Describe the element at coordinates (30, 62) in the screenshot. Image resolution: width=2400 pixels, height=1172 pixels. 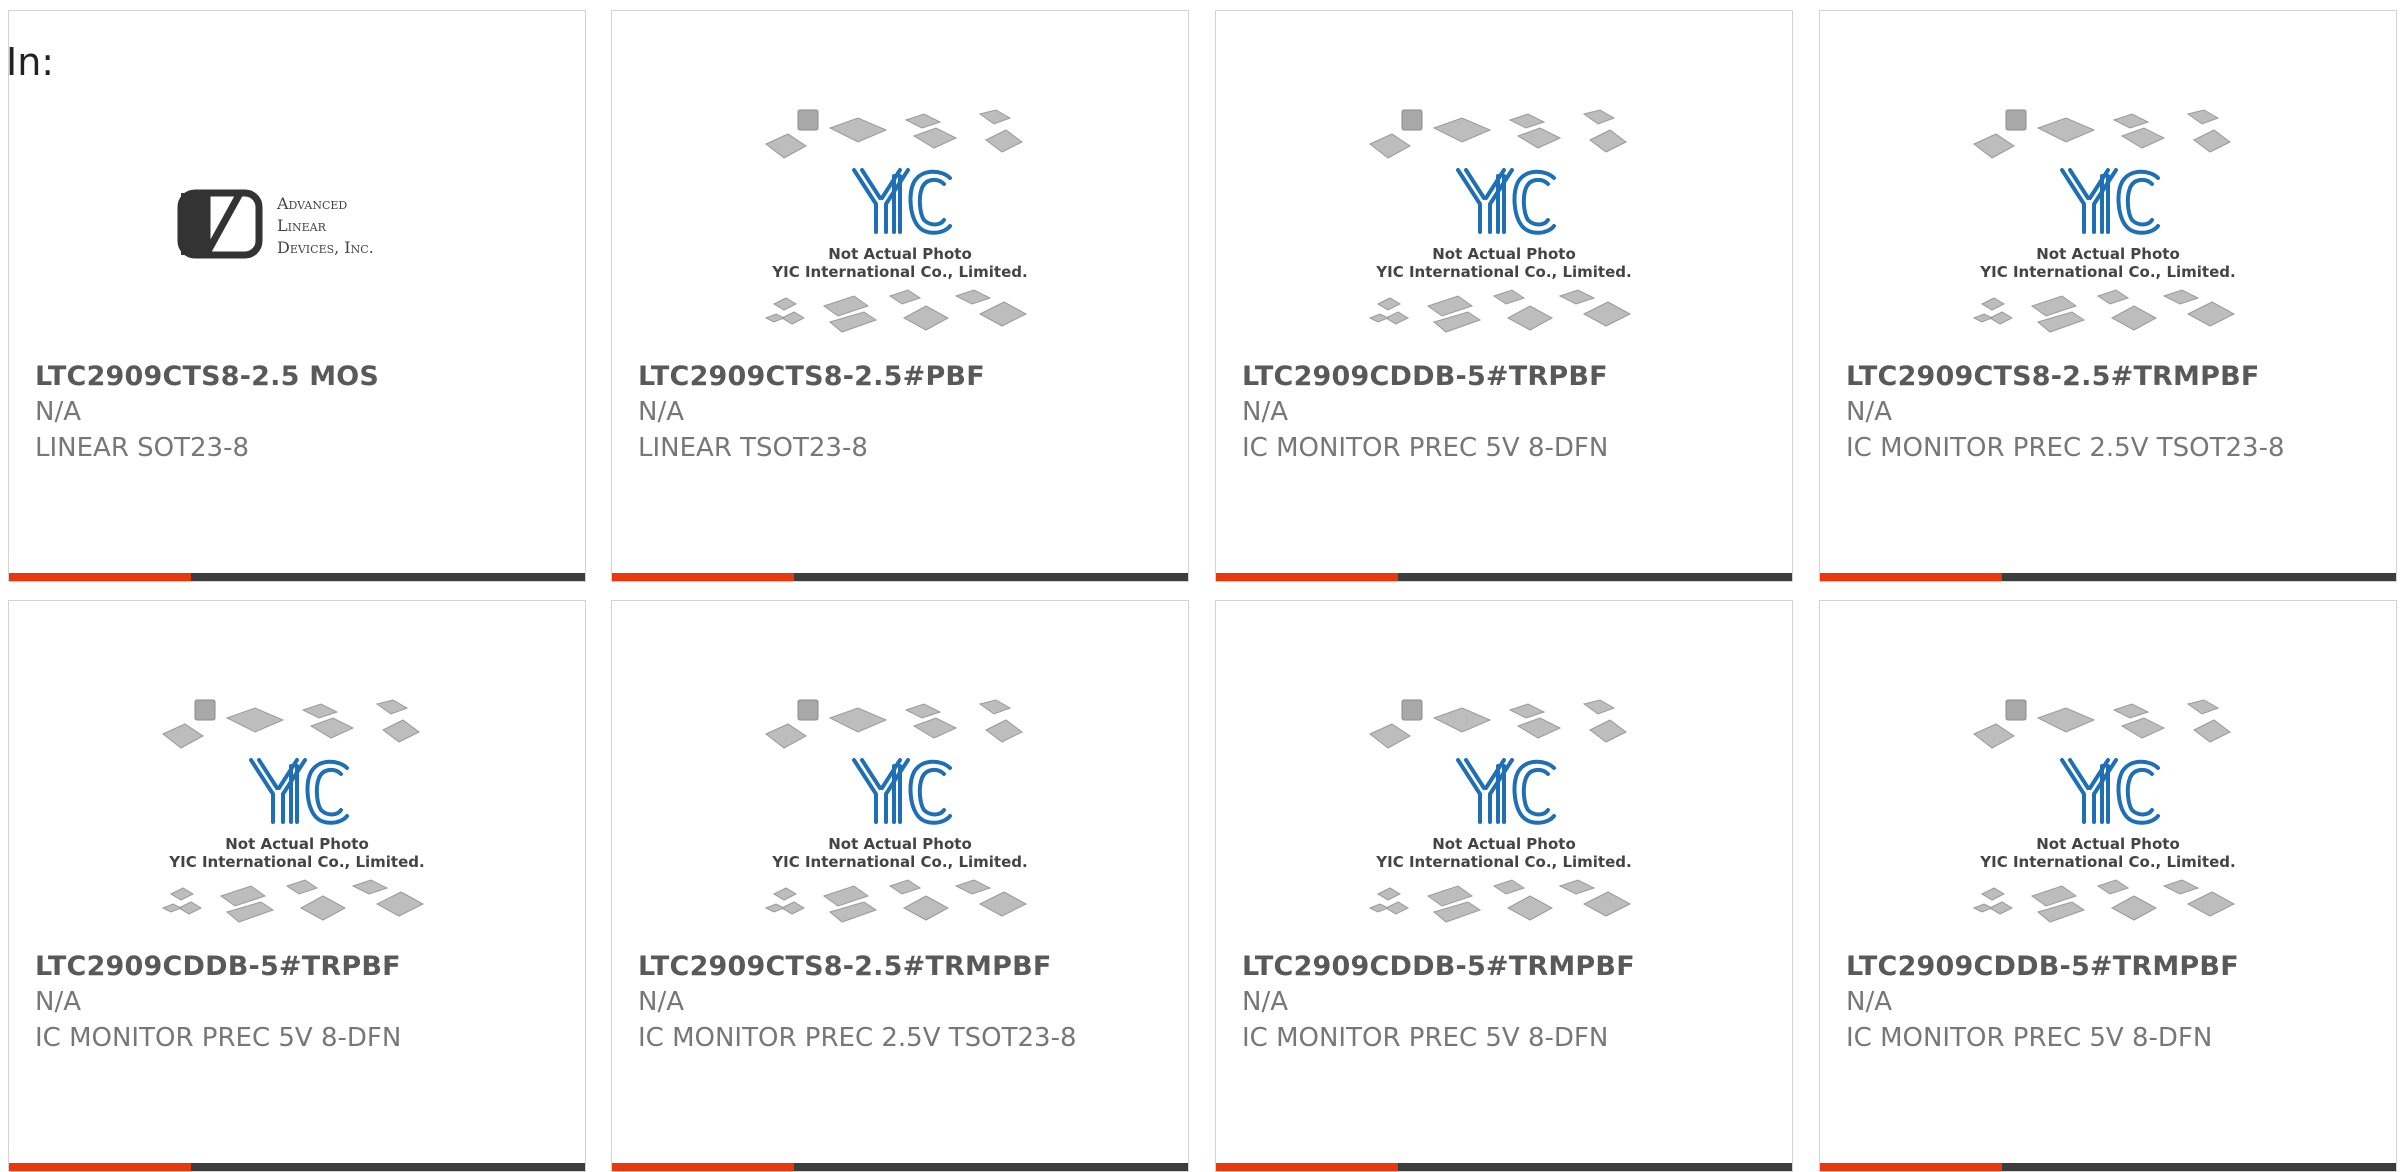
I see `in-label: In:` at that location.